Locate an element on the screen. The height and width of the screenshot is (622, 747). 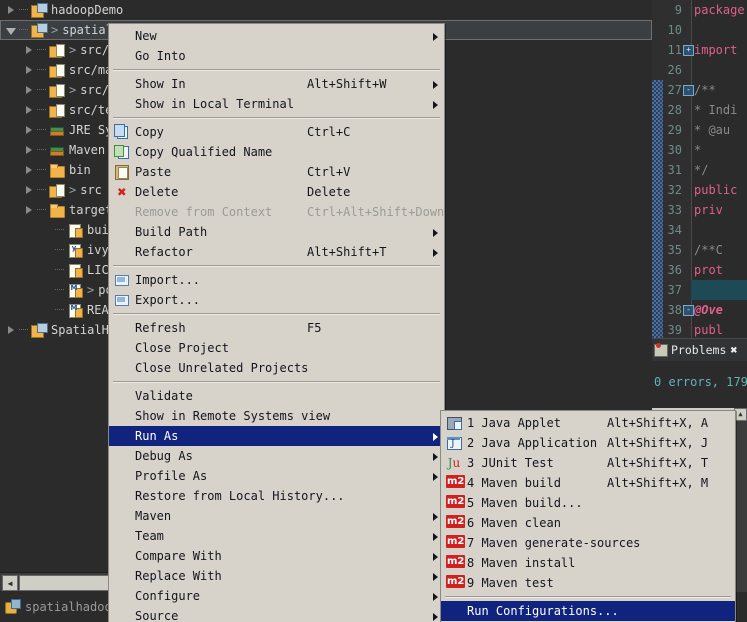
editor-line: 34 is located at coordinates (699, 230).